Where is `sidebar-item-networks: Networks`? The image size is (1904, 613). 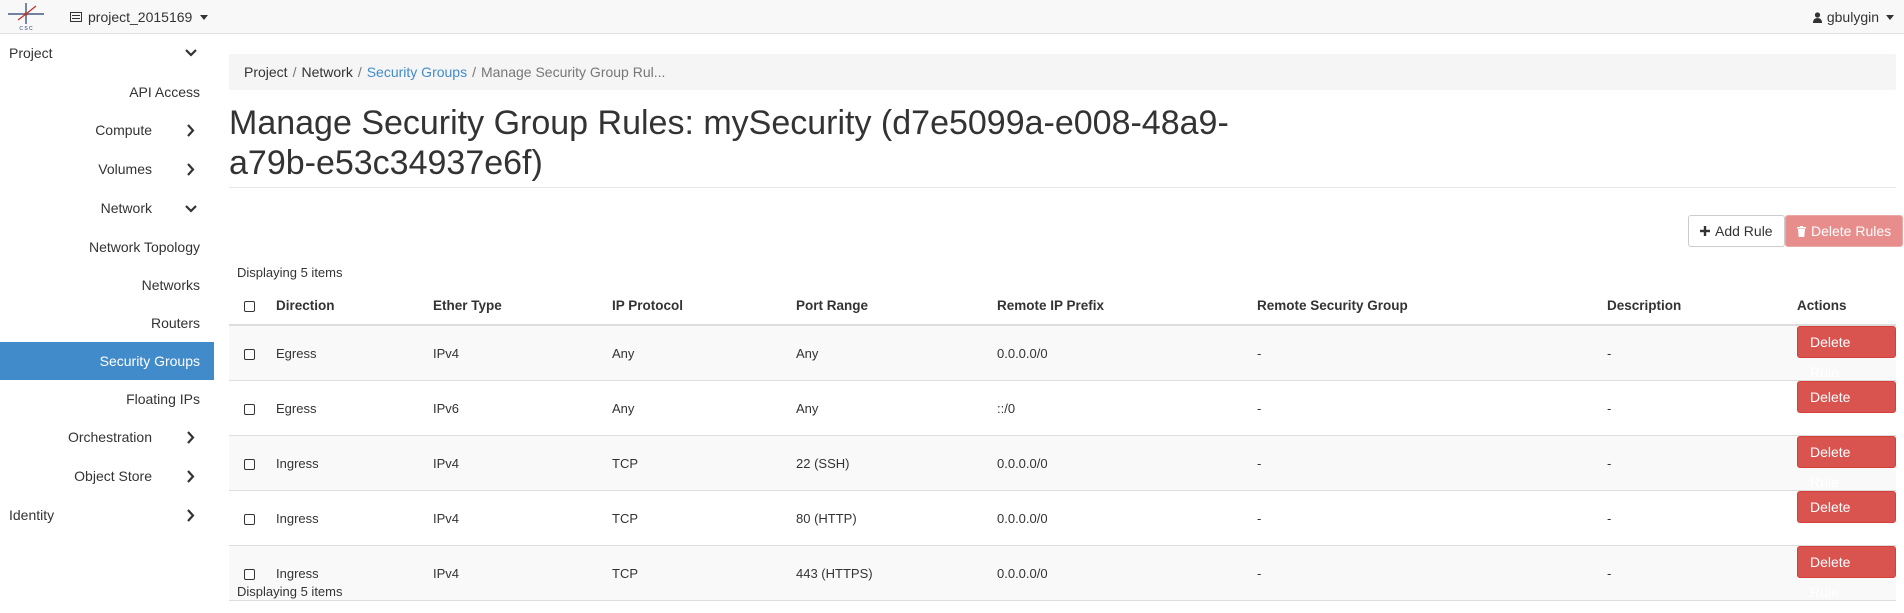
sidebar-item-networks: Networks is located at coordinates (107, 285).